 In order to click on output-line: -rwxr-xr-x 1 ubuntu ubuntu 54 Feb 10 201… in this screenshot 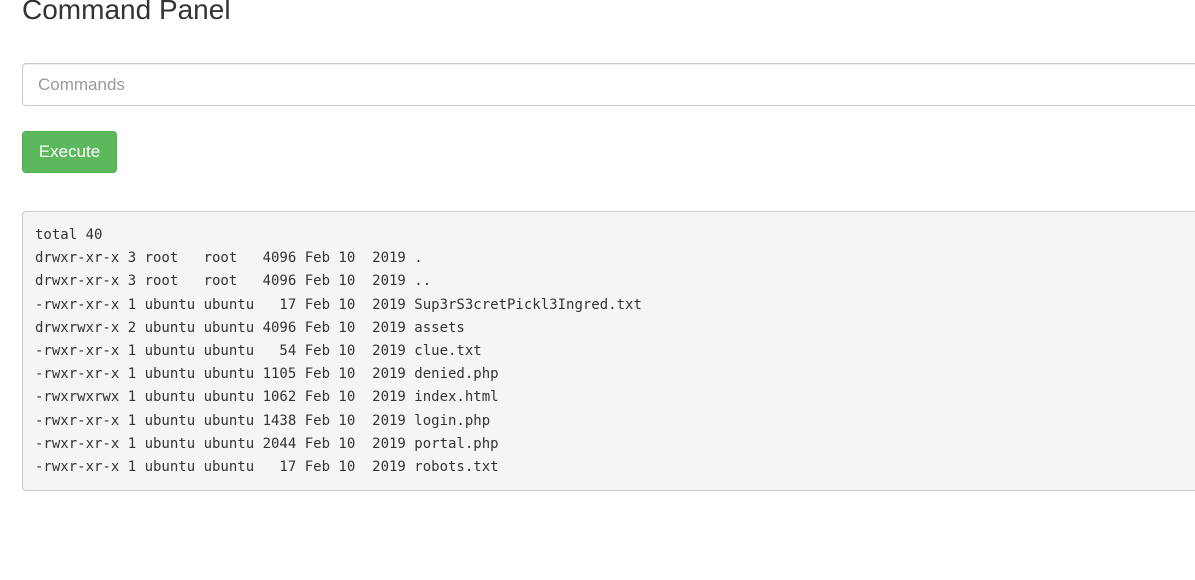, I will do `click(258, 351)`.